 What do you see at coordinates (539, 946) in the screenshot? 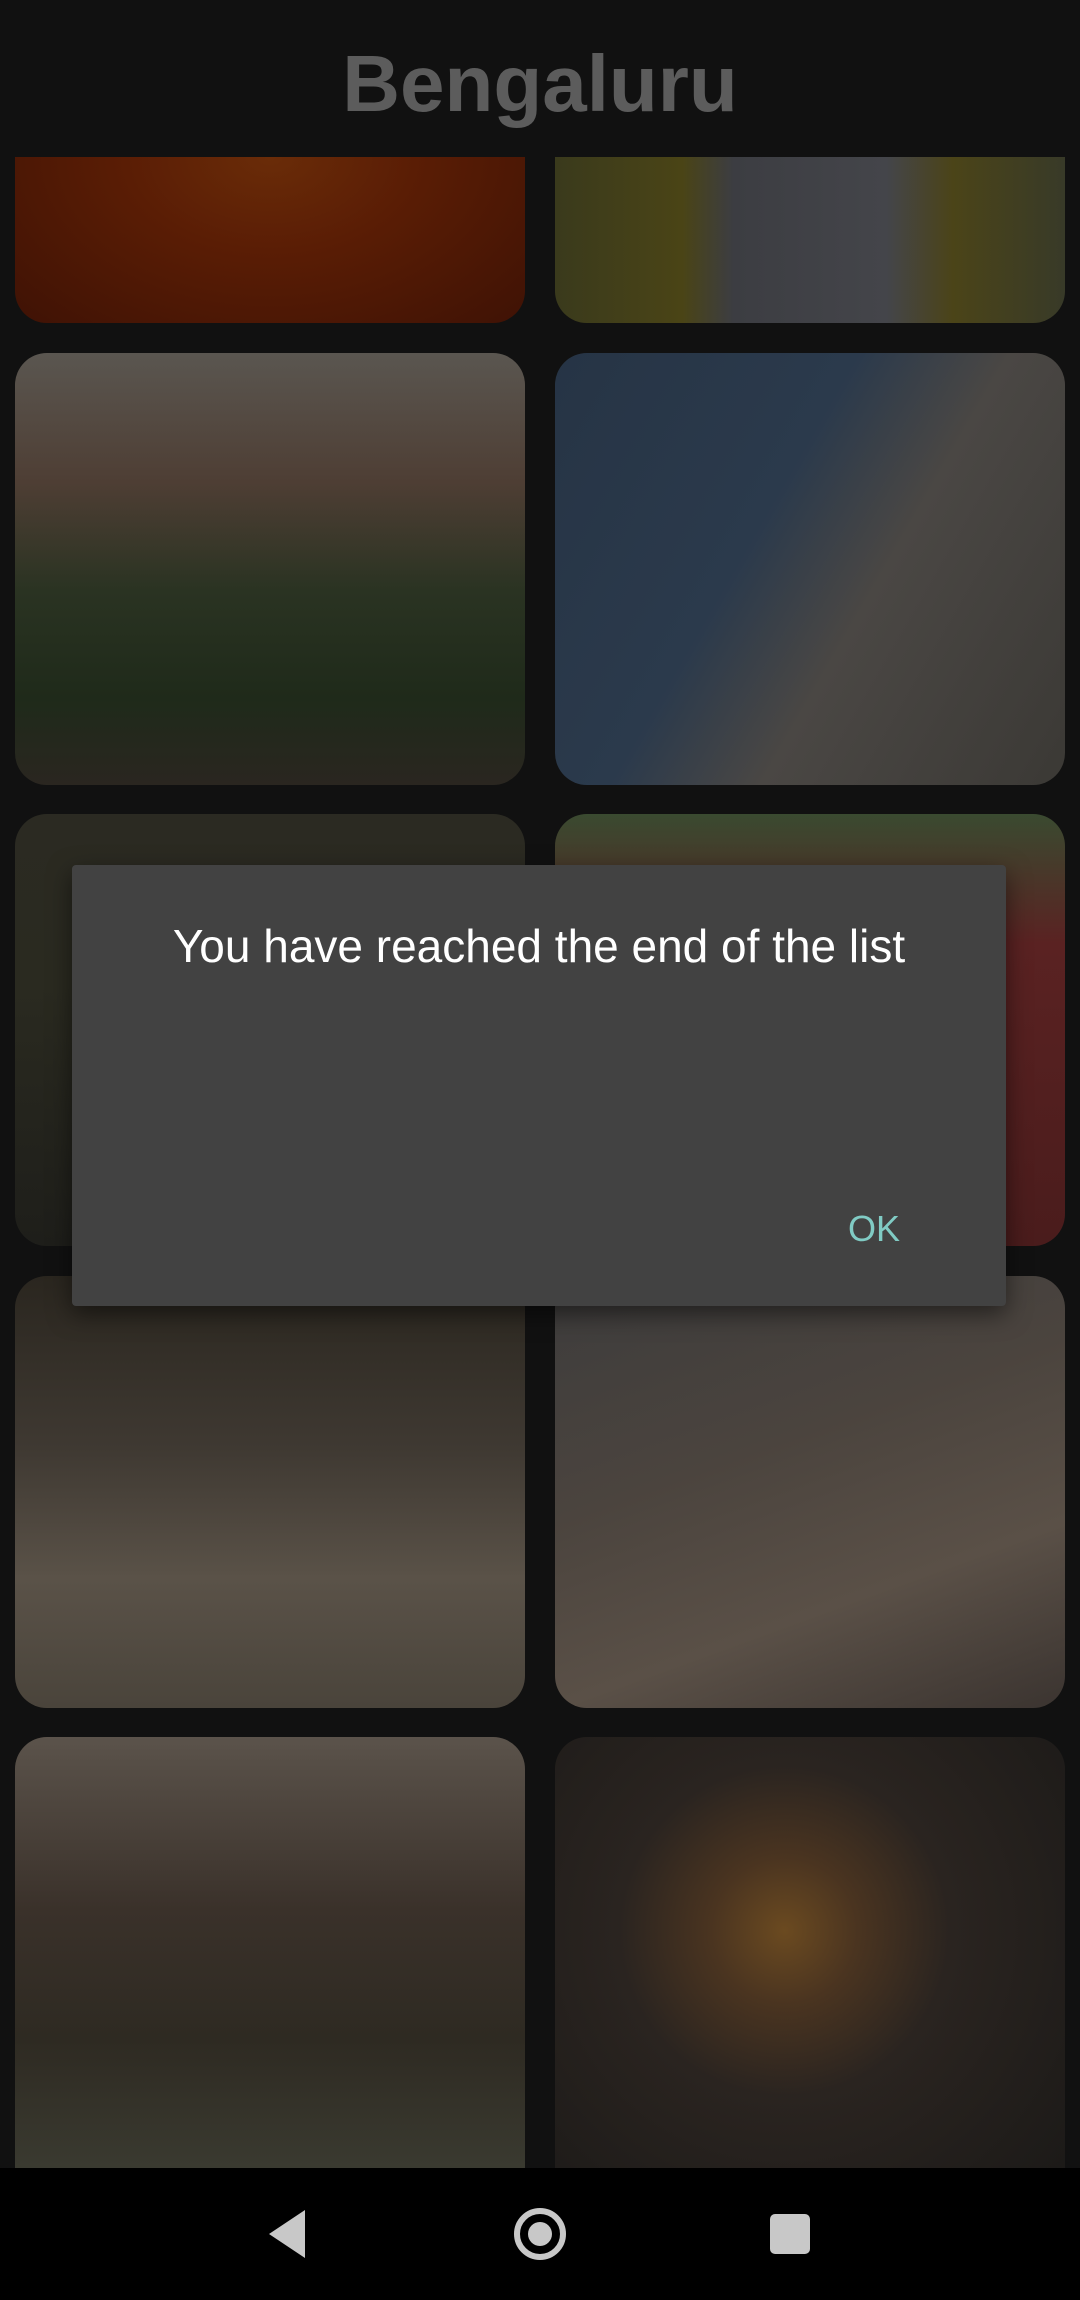
I see `dialog-message: You have reached the end of the list` at bounding box center [539, 946].